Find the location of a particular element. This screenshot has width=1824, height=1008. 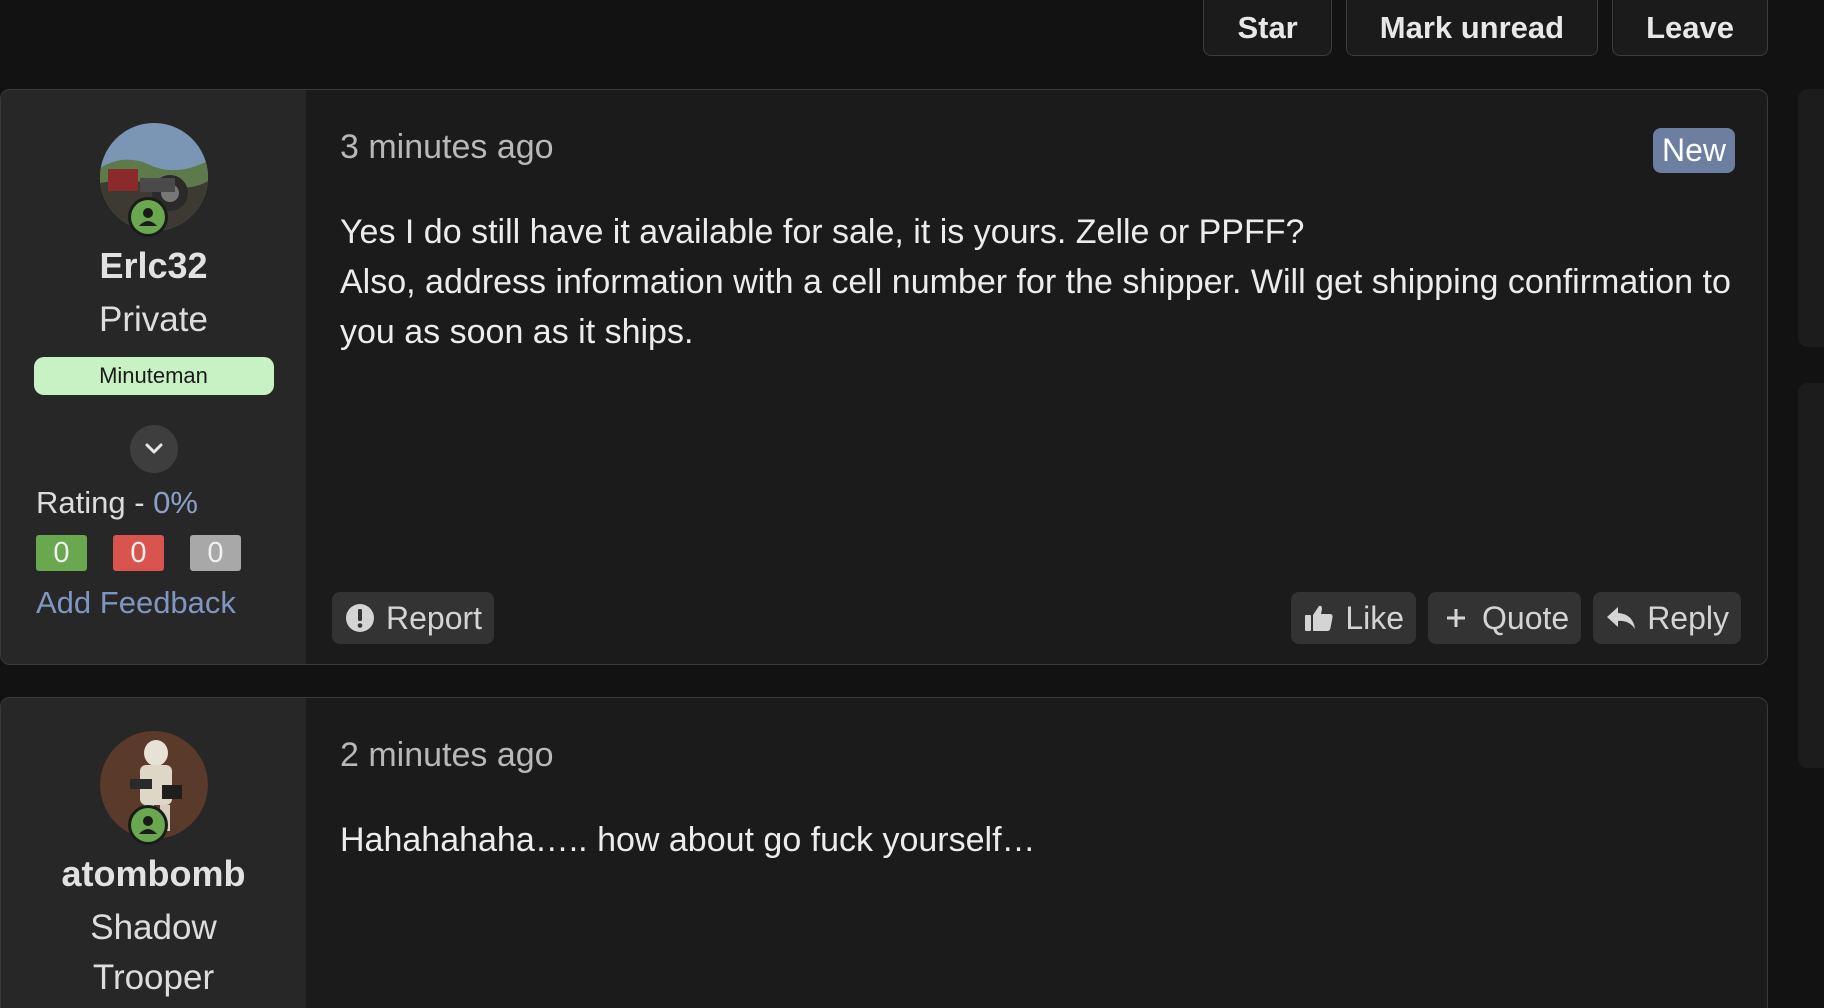

rating-value: 0% is located at coordinates (175, 502).